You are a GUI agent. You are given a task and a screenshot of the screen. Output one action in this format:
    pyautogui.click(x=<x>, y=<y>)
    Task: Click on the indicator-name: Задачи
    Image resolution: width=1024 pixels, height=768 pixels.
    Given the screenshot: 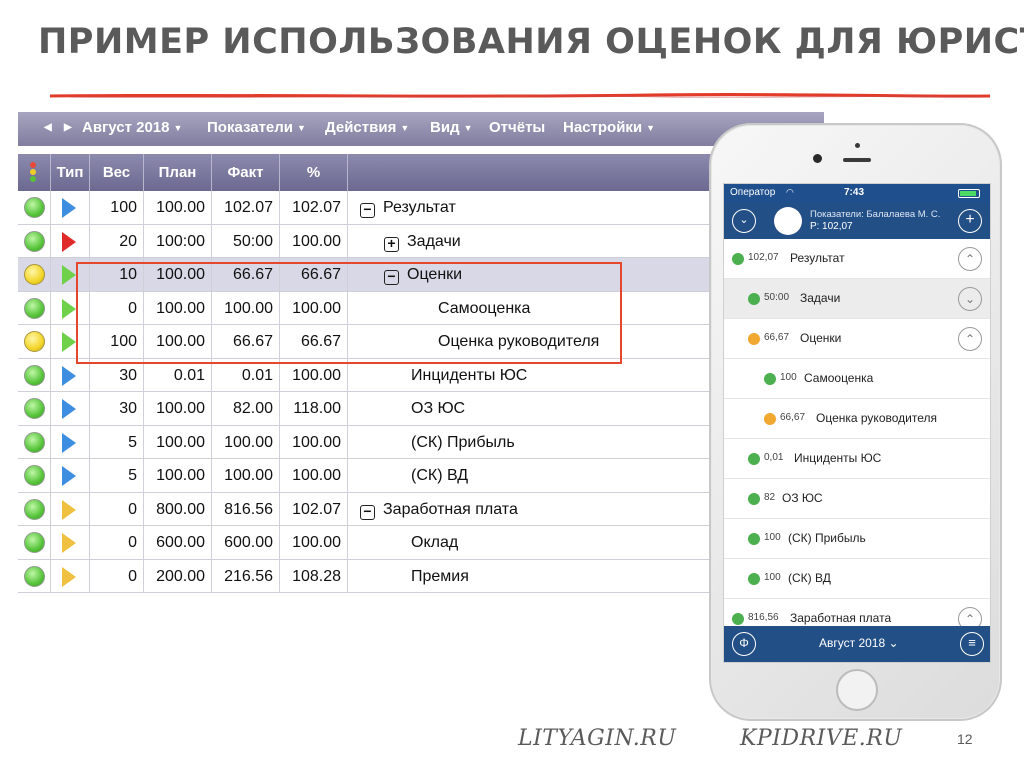 What is the action you would take?
    pyautogui.click(x=434, y=241)
    